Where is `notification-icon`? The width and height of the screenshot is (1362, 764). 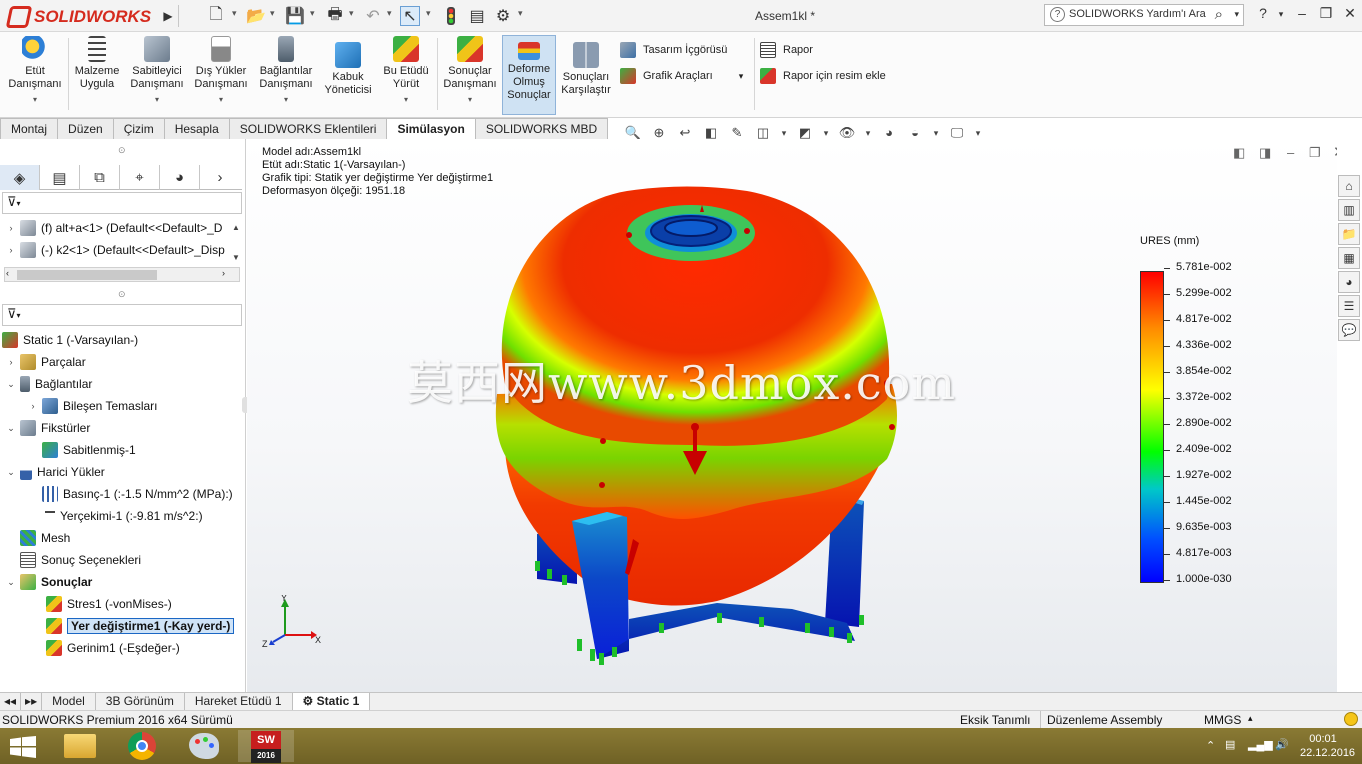 notification-icon is located at coordinates (1351, 719).